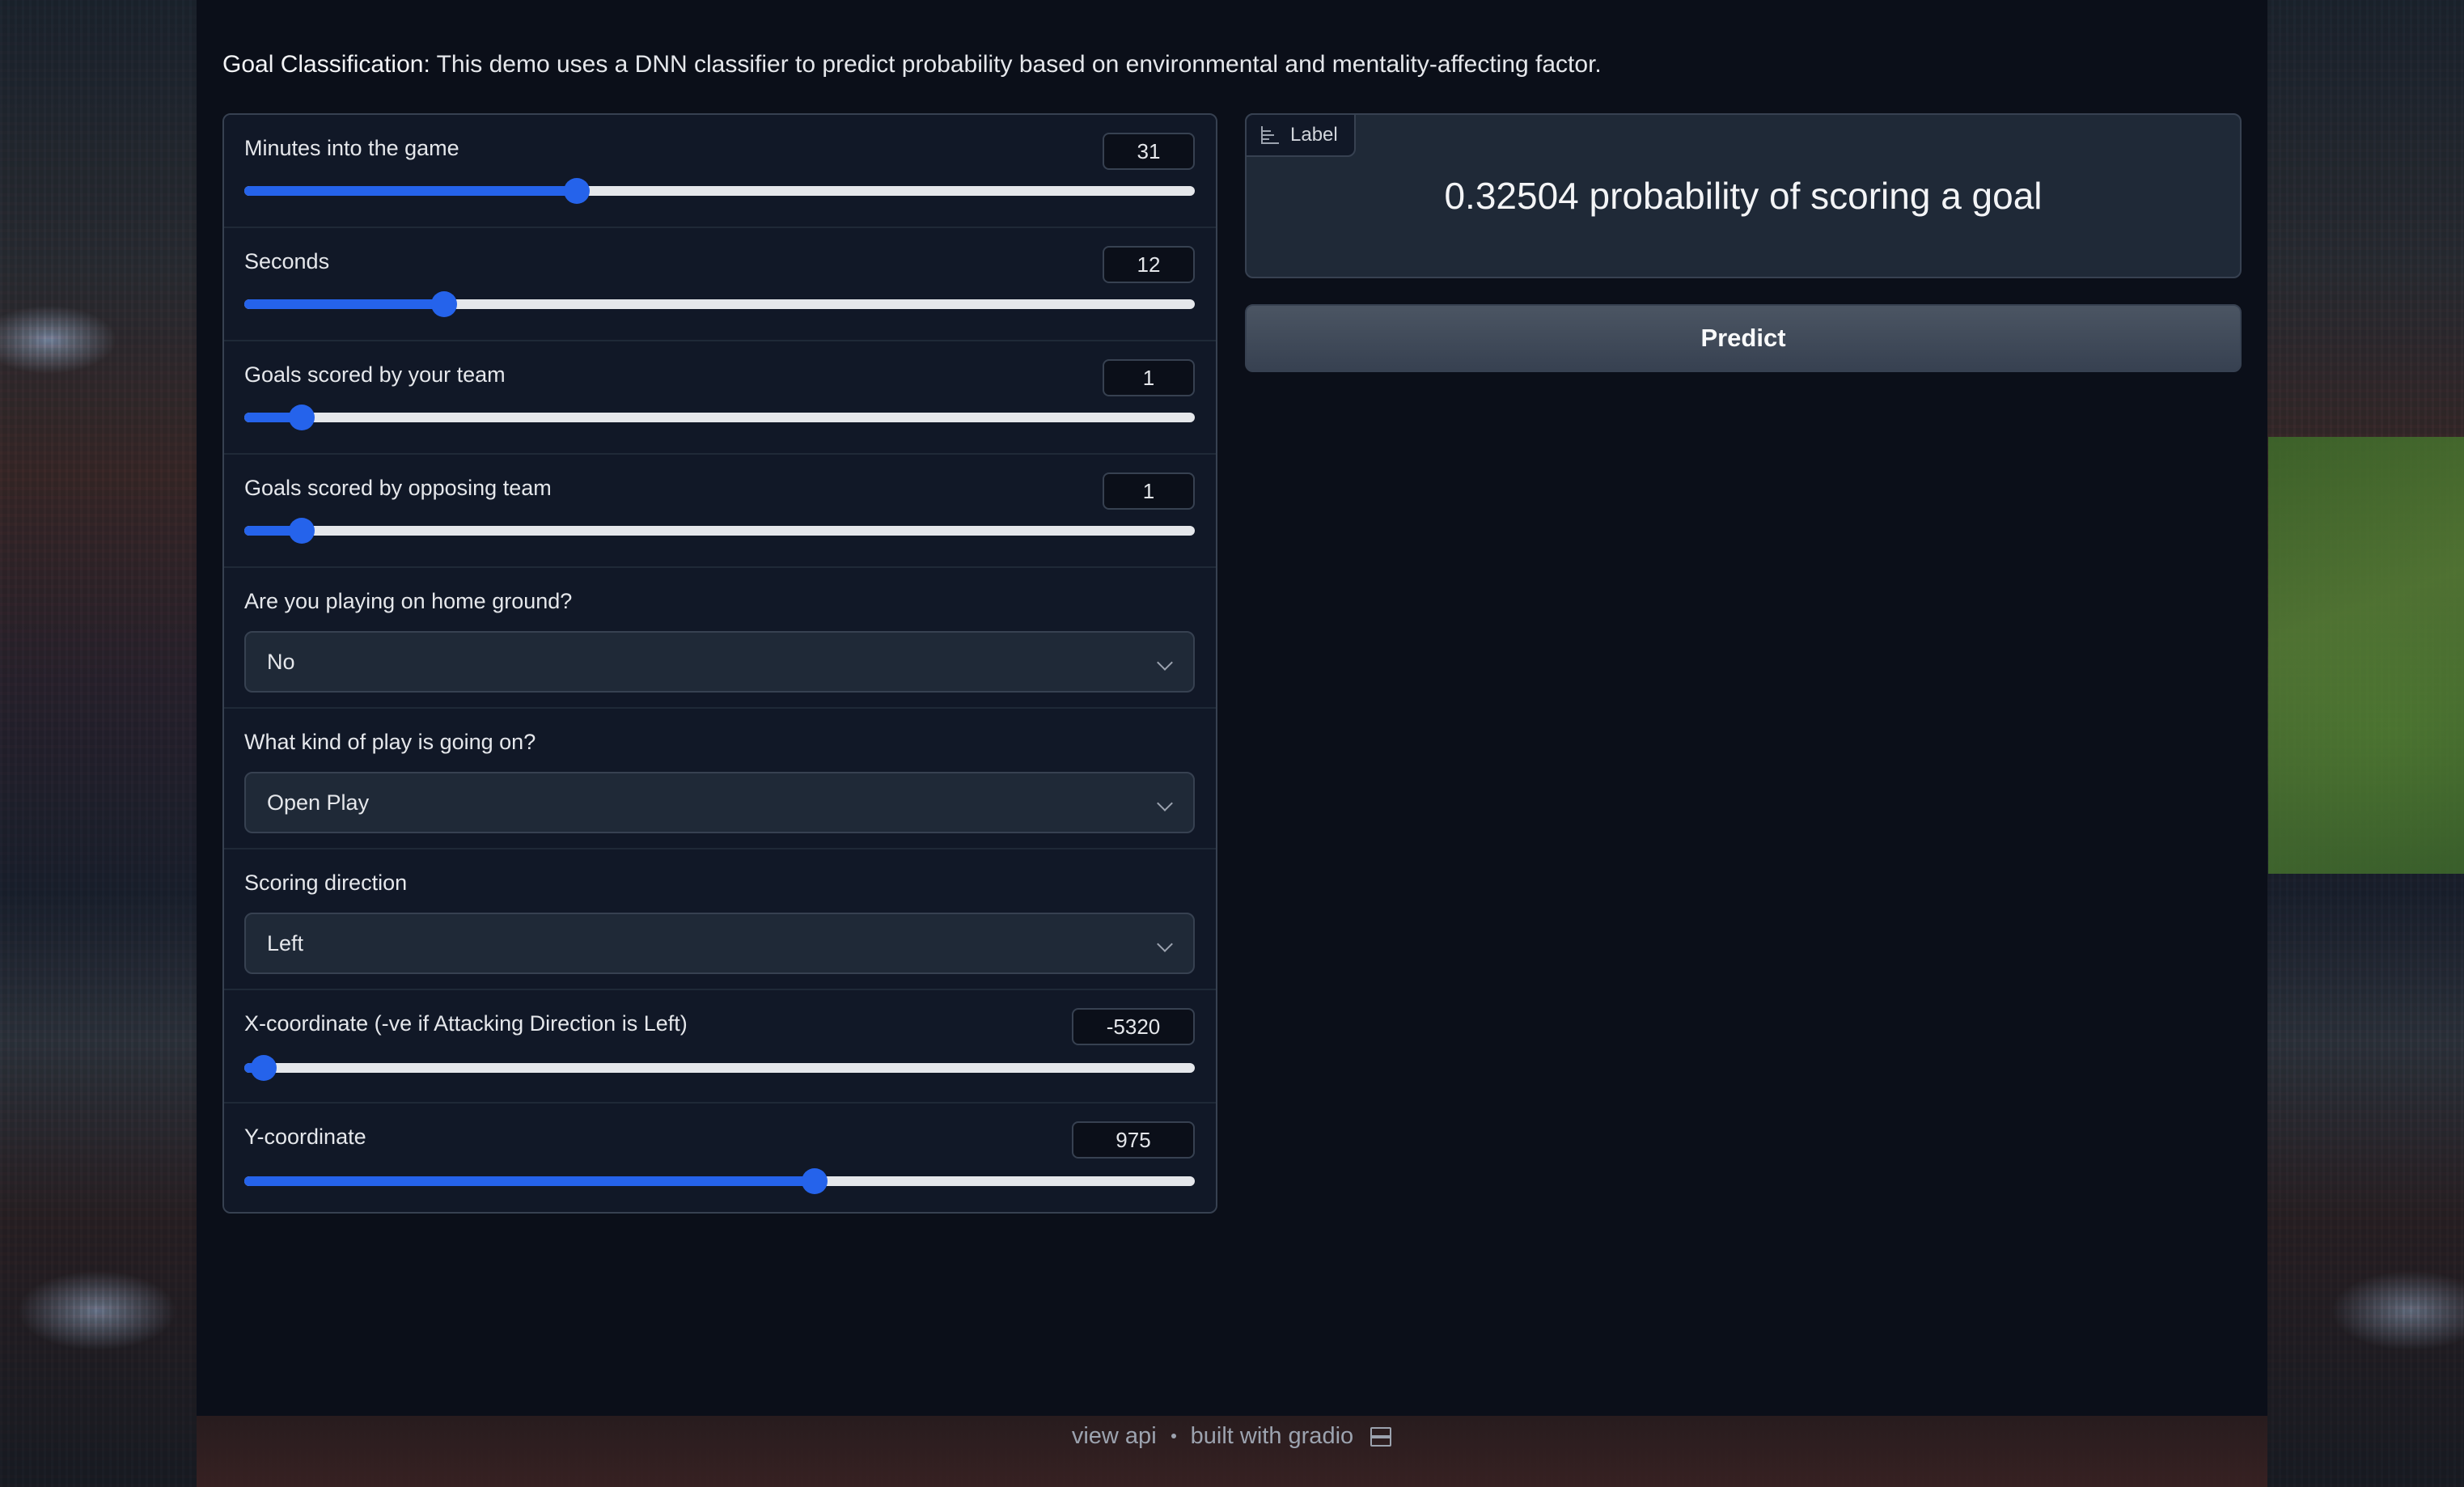 The image size is (2464, 1487). I want to click on play-type-block: What kind of play is going on? Open Play, so click(720, 778).